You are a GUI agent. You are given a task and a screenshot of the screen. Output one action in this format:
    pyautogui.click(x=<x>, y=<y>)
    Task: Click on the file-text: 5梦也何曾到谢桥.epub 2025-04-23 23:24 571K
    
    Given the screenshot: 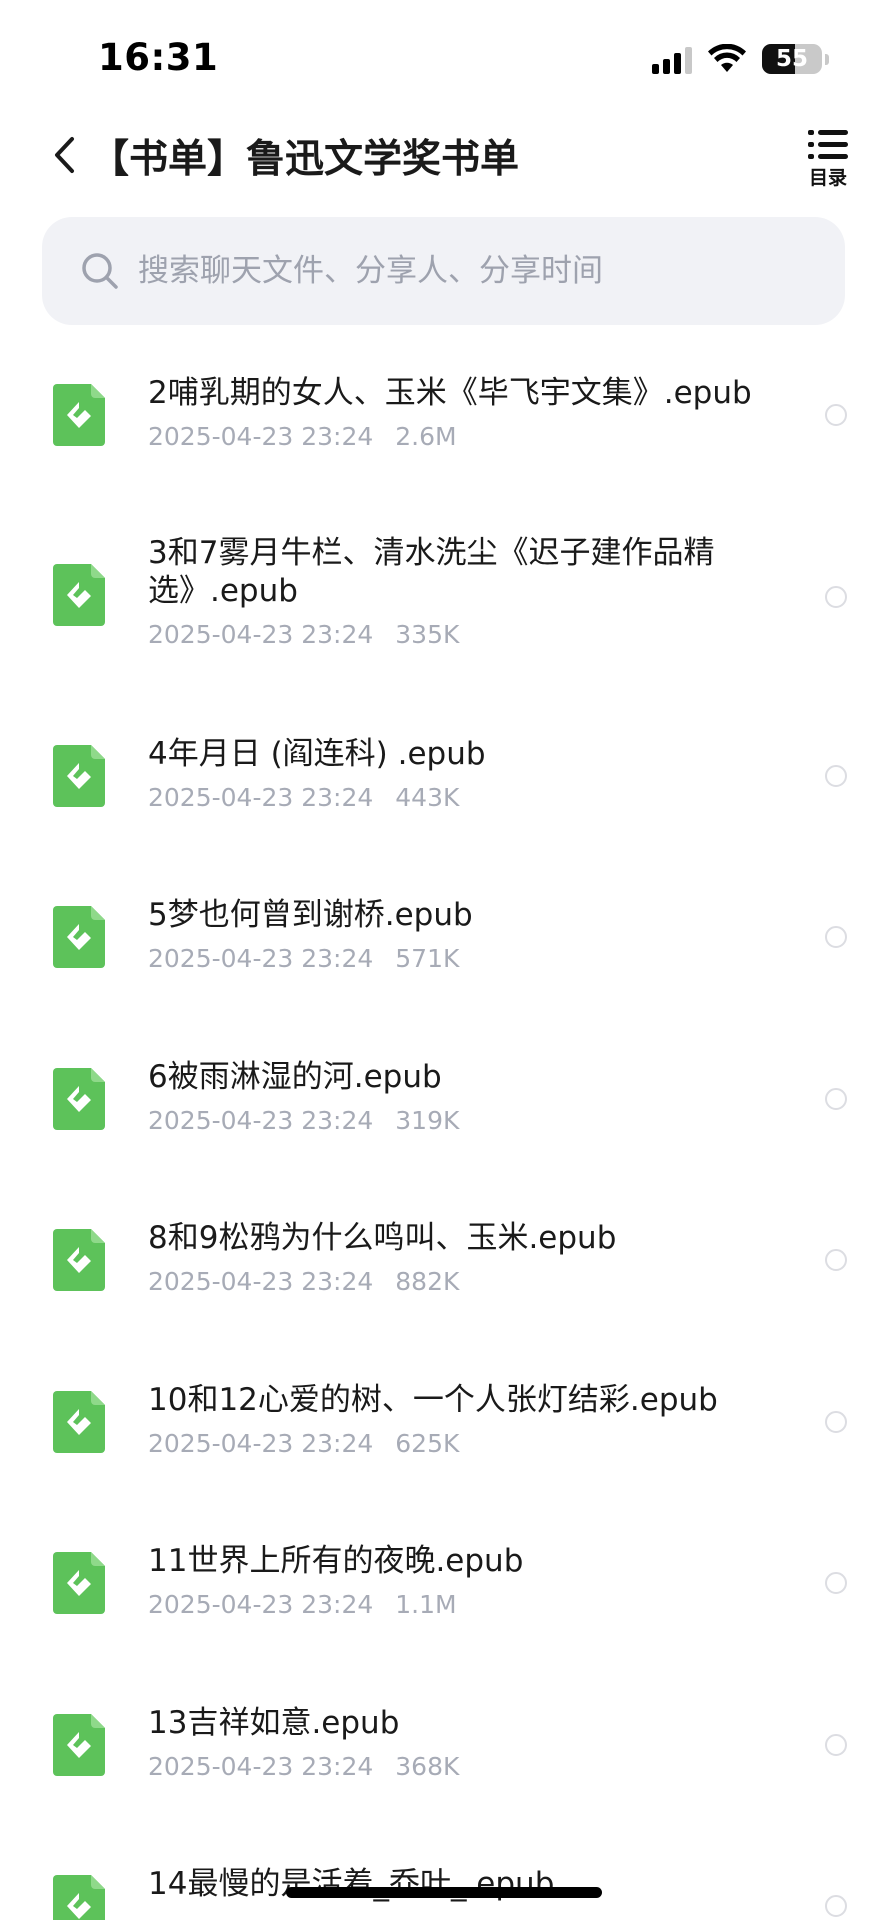 What is the action you would take?
    pyautogui.click(x=462, y=934)
    